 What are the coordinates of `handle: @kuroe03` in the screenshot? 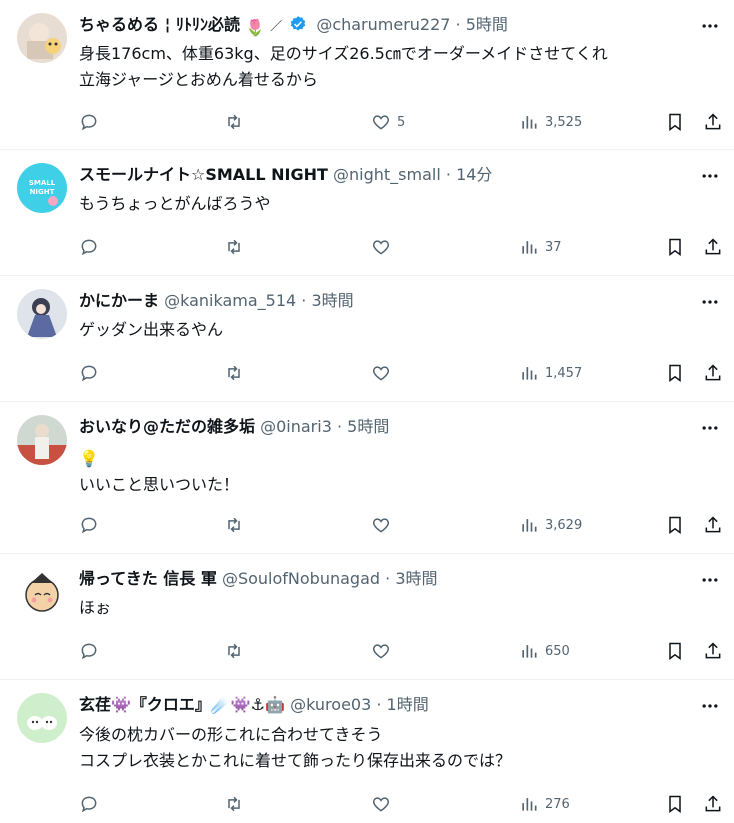 It's located at (330, 704).